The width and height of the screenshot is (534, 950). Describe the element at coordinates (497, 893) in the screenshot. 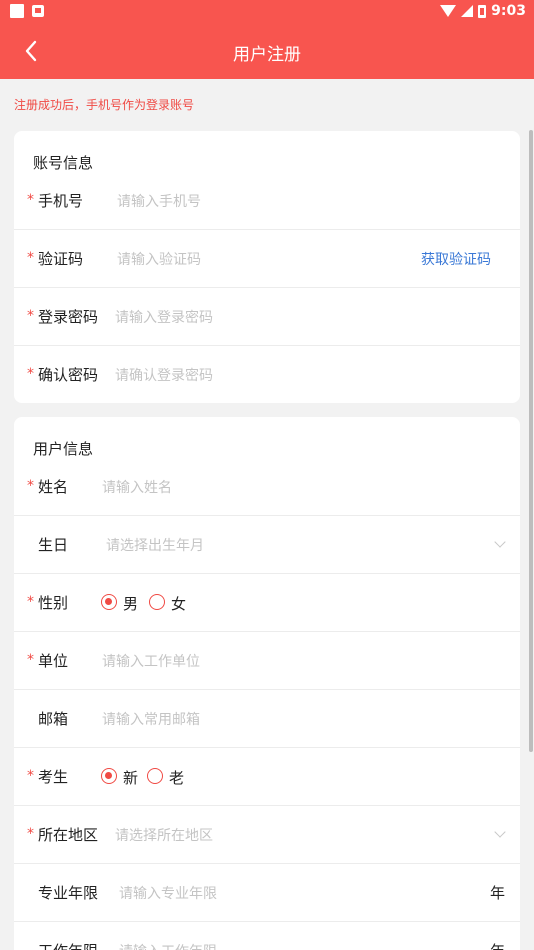

I see `professional-years-unit: 年` at that location.